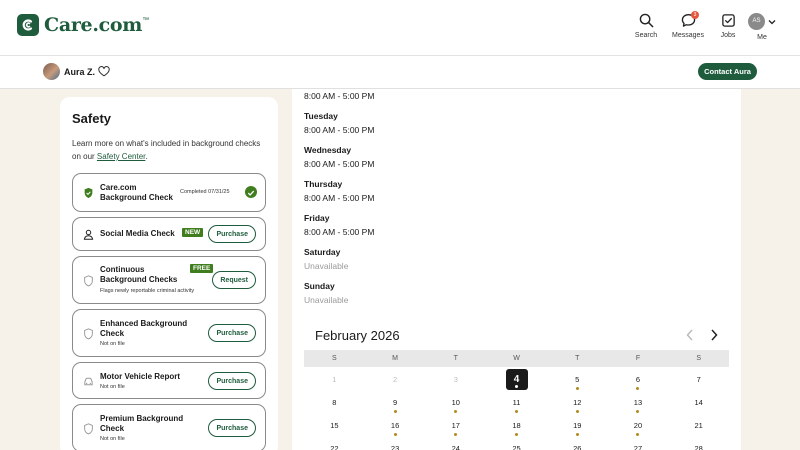  What do you see at coordinates (698, 447) in the screenshot?
I see `calendar-day-number: 28` at bounding box center [698, 447].